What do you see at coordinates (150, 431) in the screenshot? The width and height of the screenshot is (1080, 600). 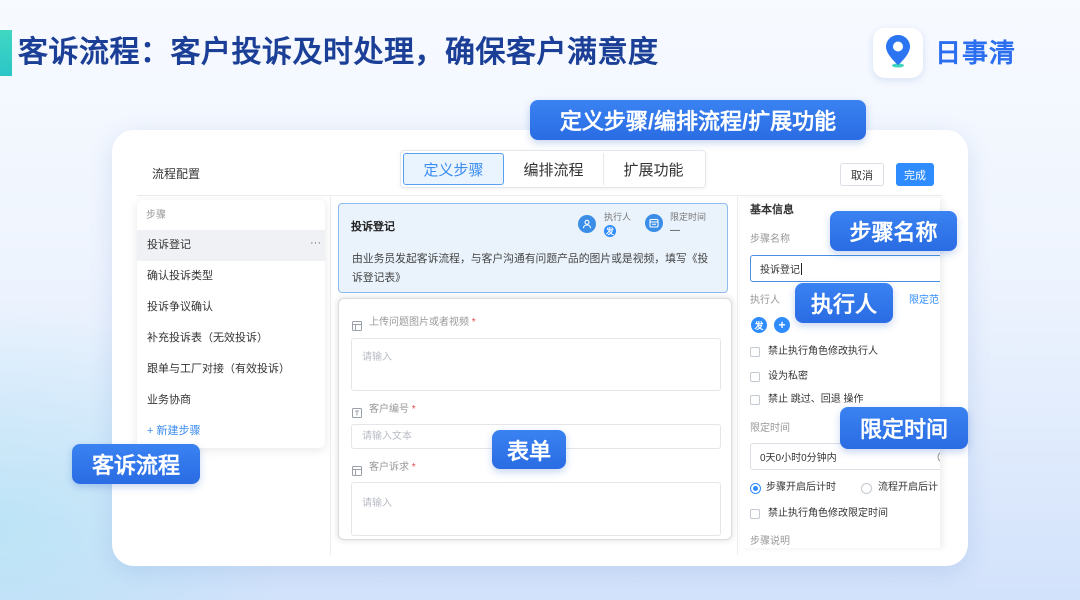 I see `plus-icon: +` at bounding box center [150, 431].